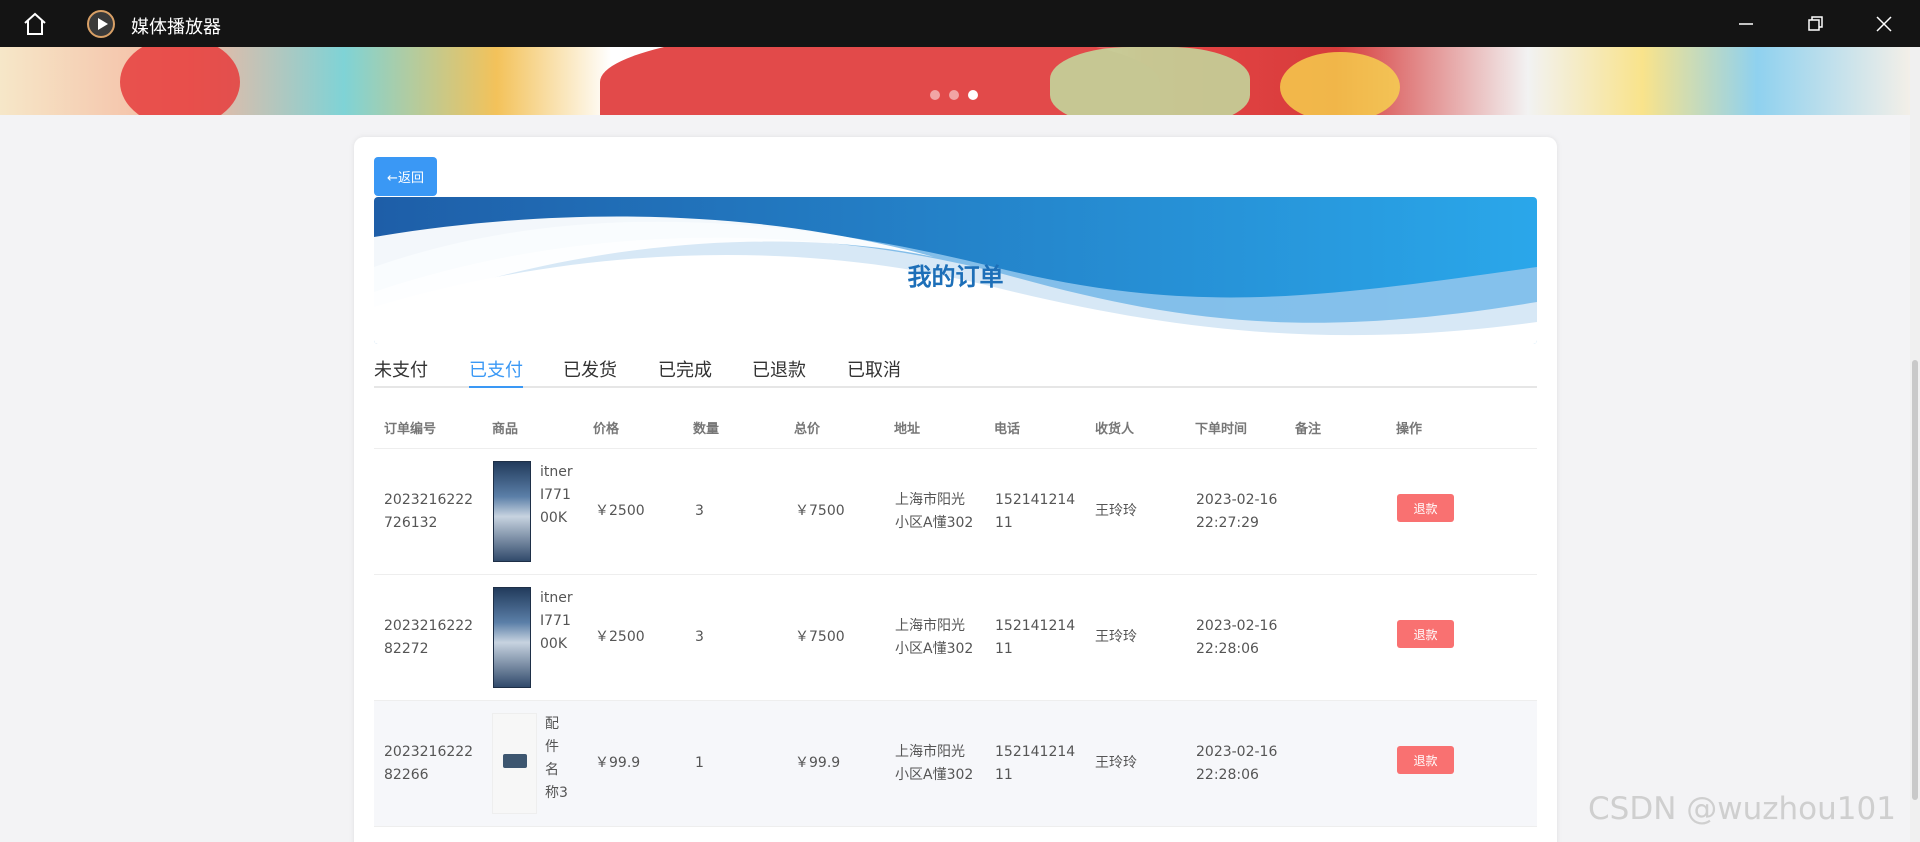  Describe the element at coordinates (1115, 429) in the screenshot. I see `col-receiver: 收货人` at that location.